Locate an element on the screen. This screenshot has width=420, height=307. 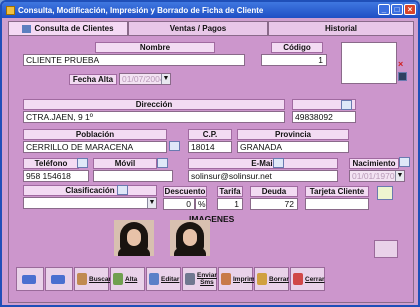
movil-field is located at coordinates (133, 176).